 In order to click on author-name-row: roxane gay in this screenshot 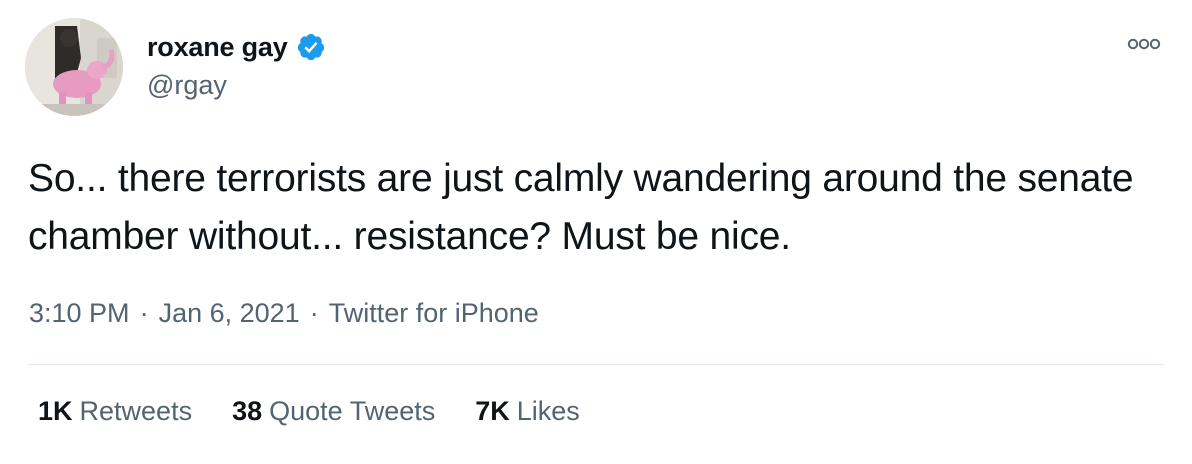, I will do `click(236, 47)`.